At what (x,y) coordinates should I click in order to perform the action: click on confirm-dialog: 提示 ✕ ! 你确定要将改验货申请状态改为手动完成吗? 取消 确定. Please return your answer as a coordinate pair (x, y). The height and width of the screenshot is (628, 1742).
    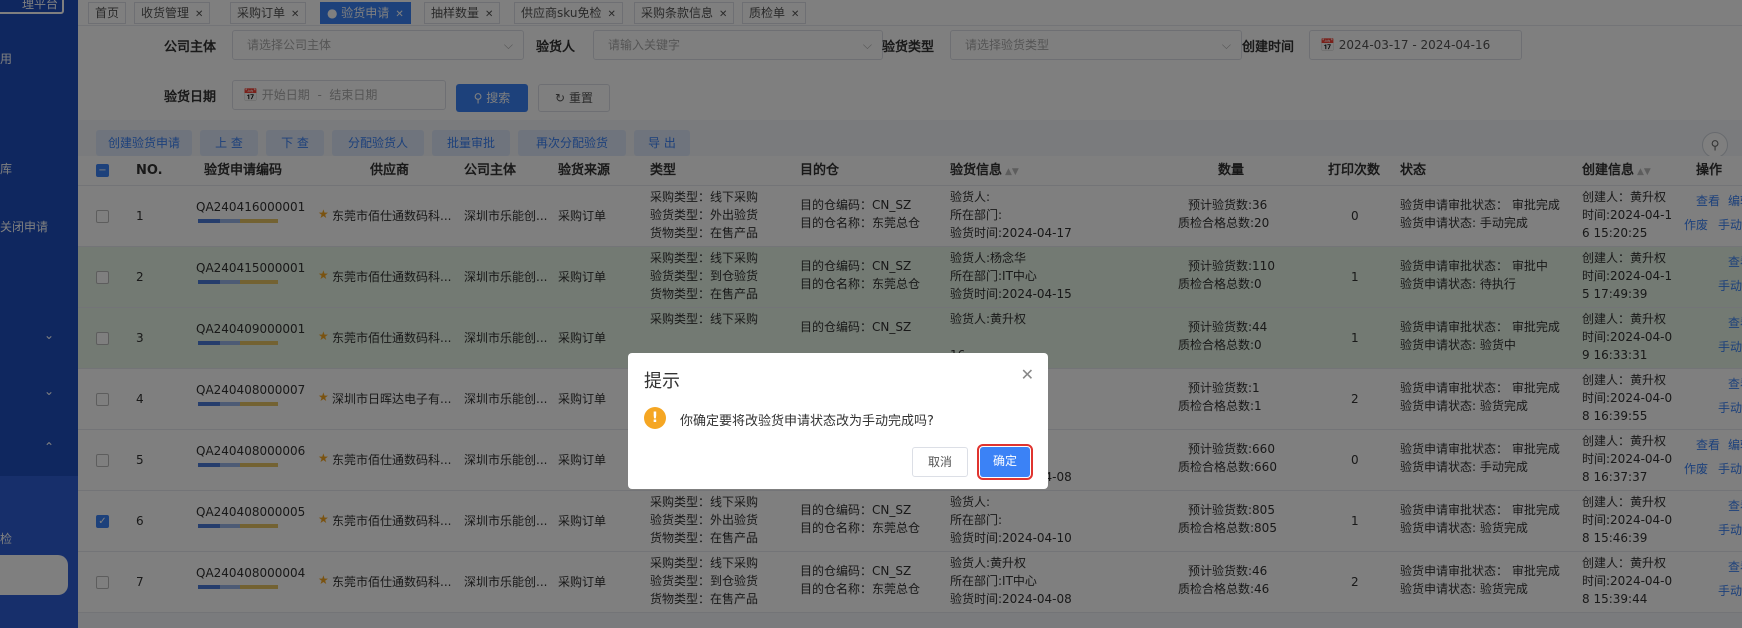
    Looking at the image, I should click on (838, 421).